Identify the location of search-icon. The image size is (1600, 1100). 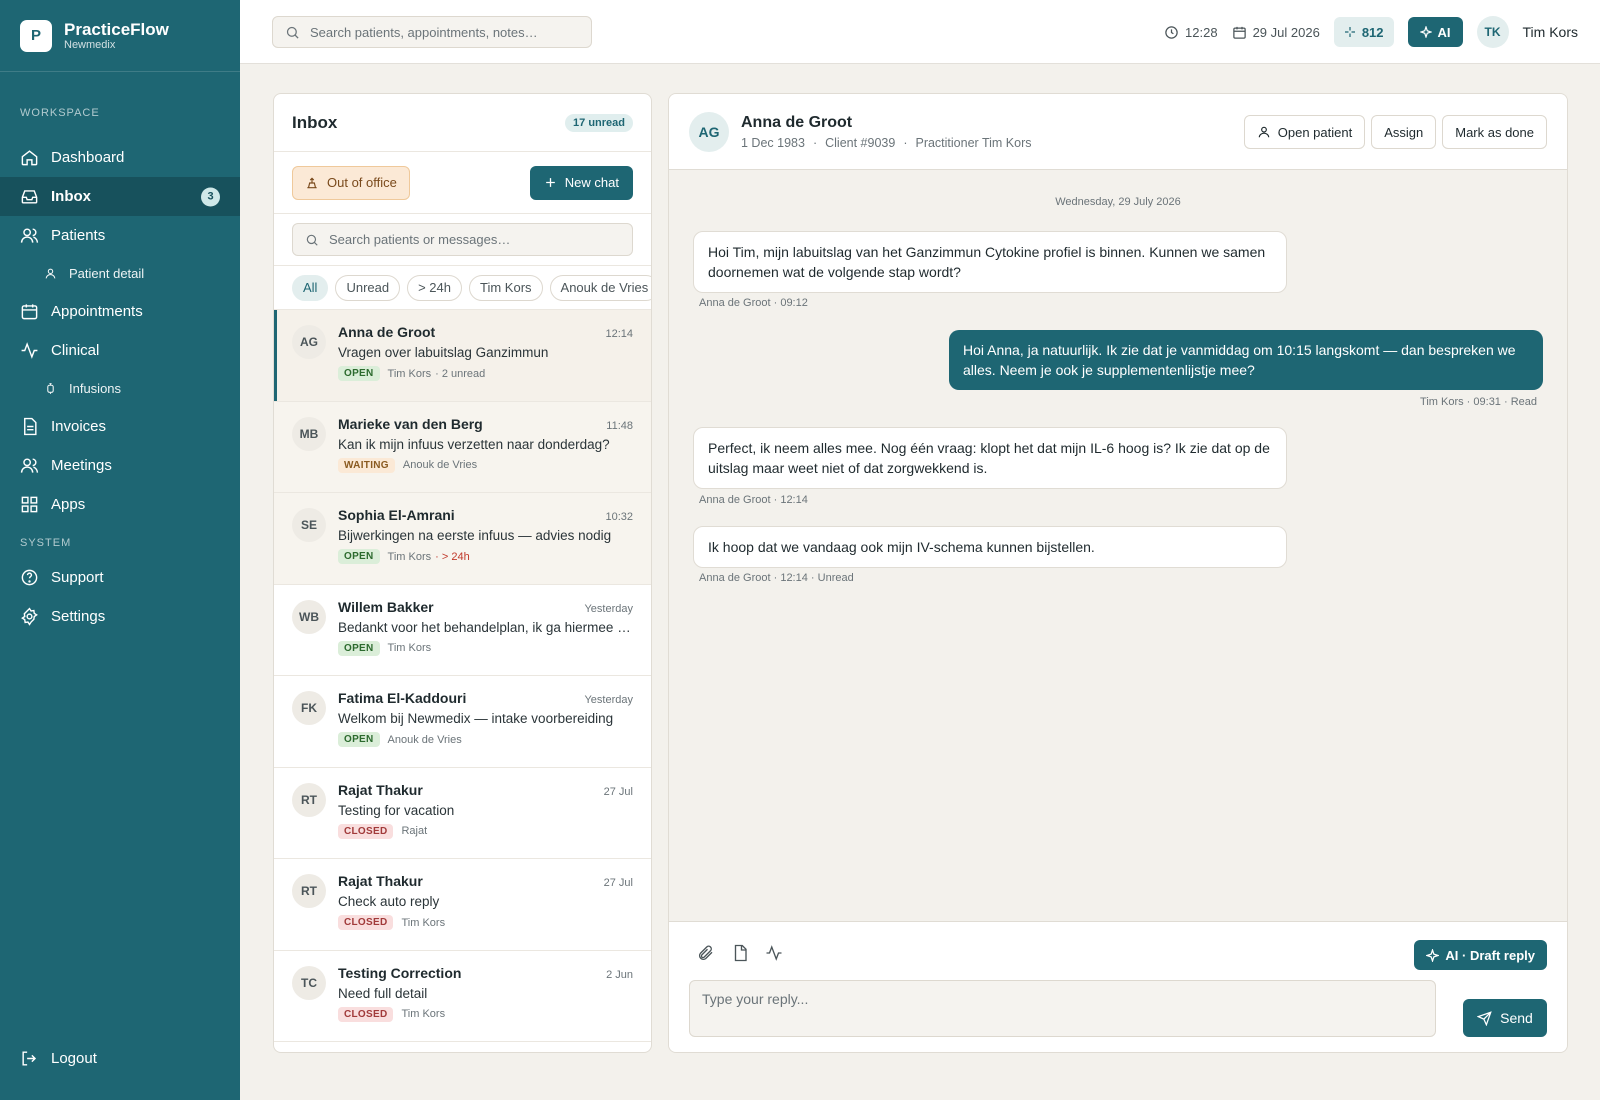
(312, 240).